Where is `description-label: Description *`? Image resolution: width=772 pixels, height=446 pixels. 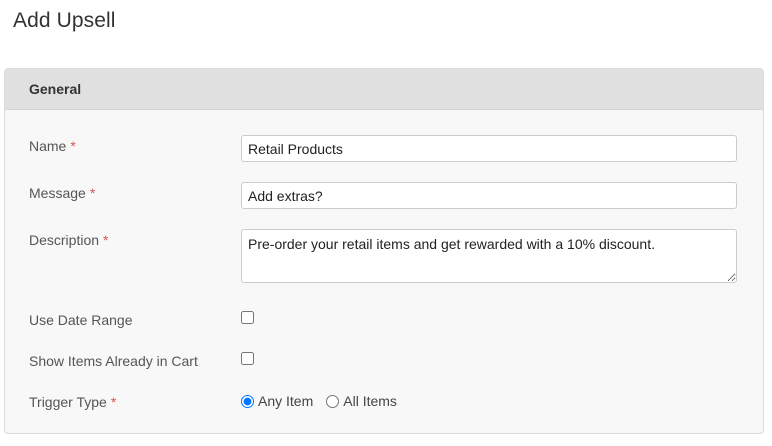 description-label: Description * is located at coordinates (68, 240).